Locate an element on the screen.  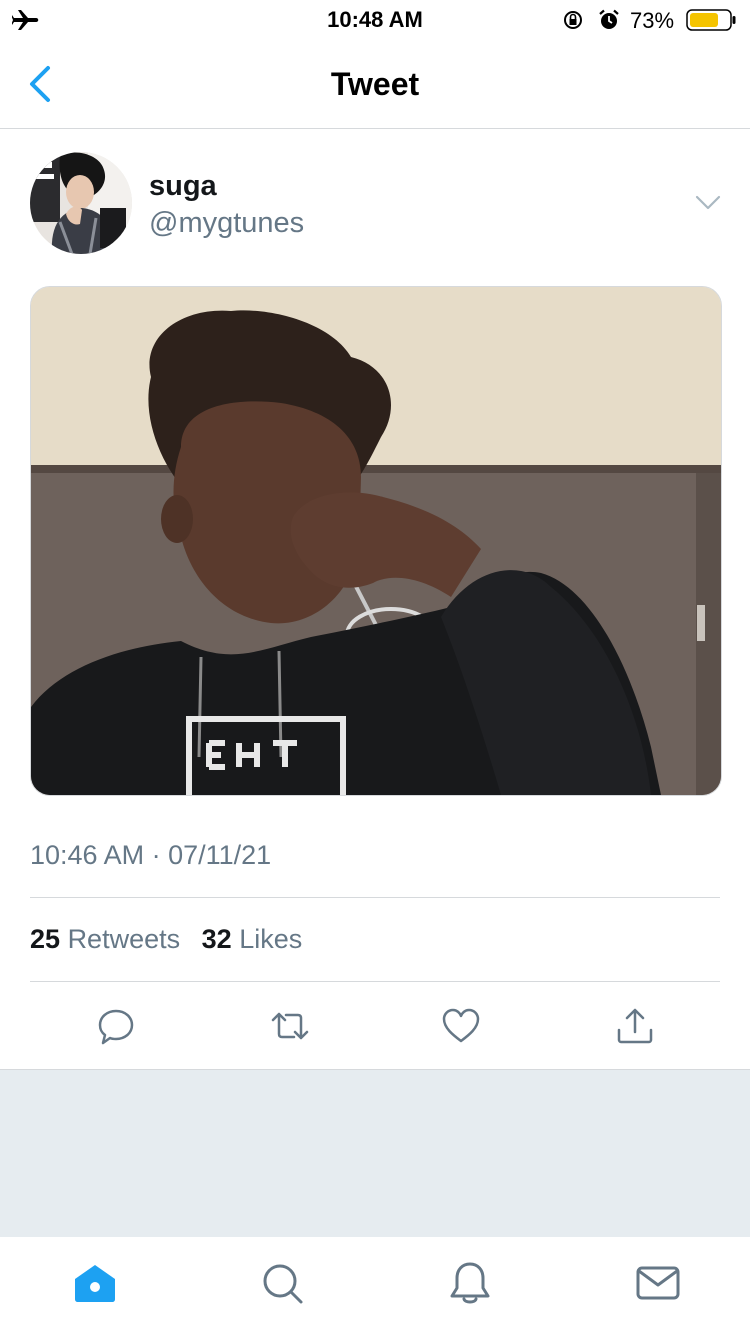
author-handle: @mygtunes is located at coordinates (226, 223).